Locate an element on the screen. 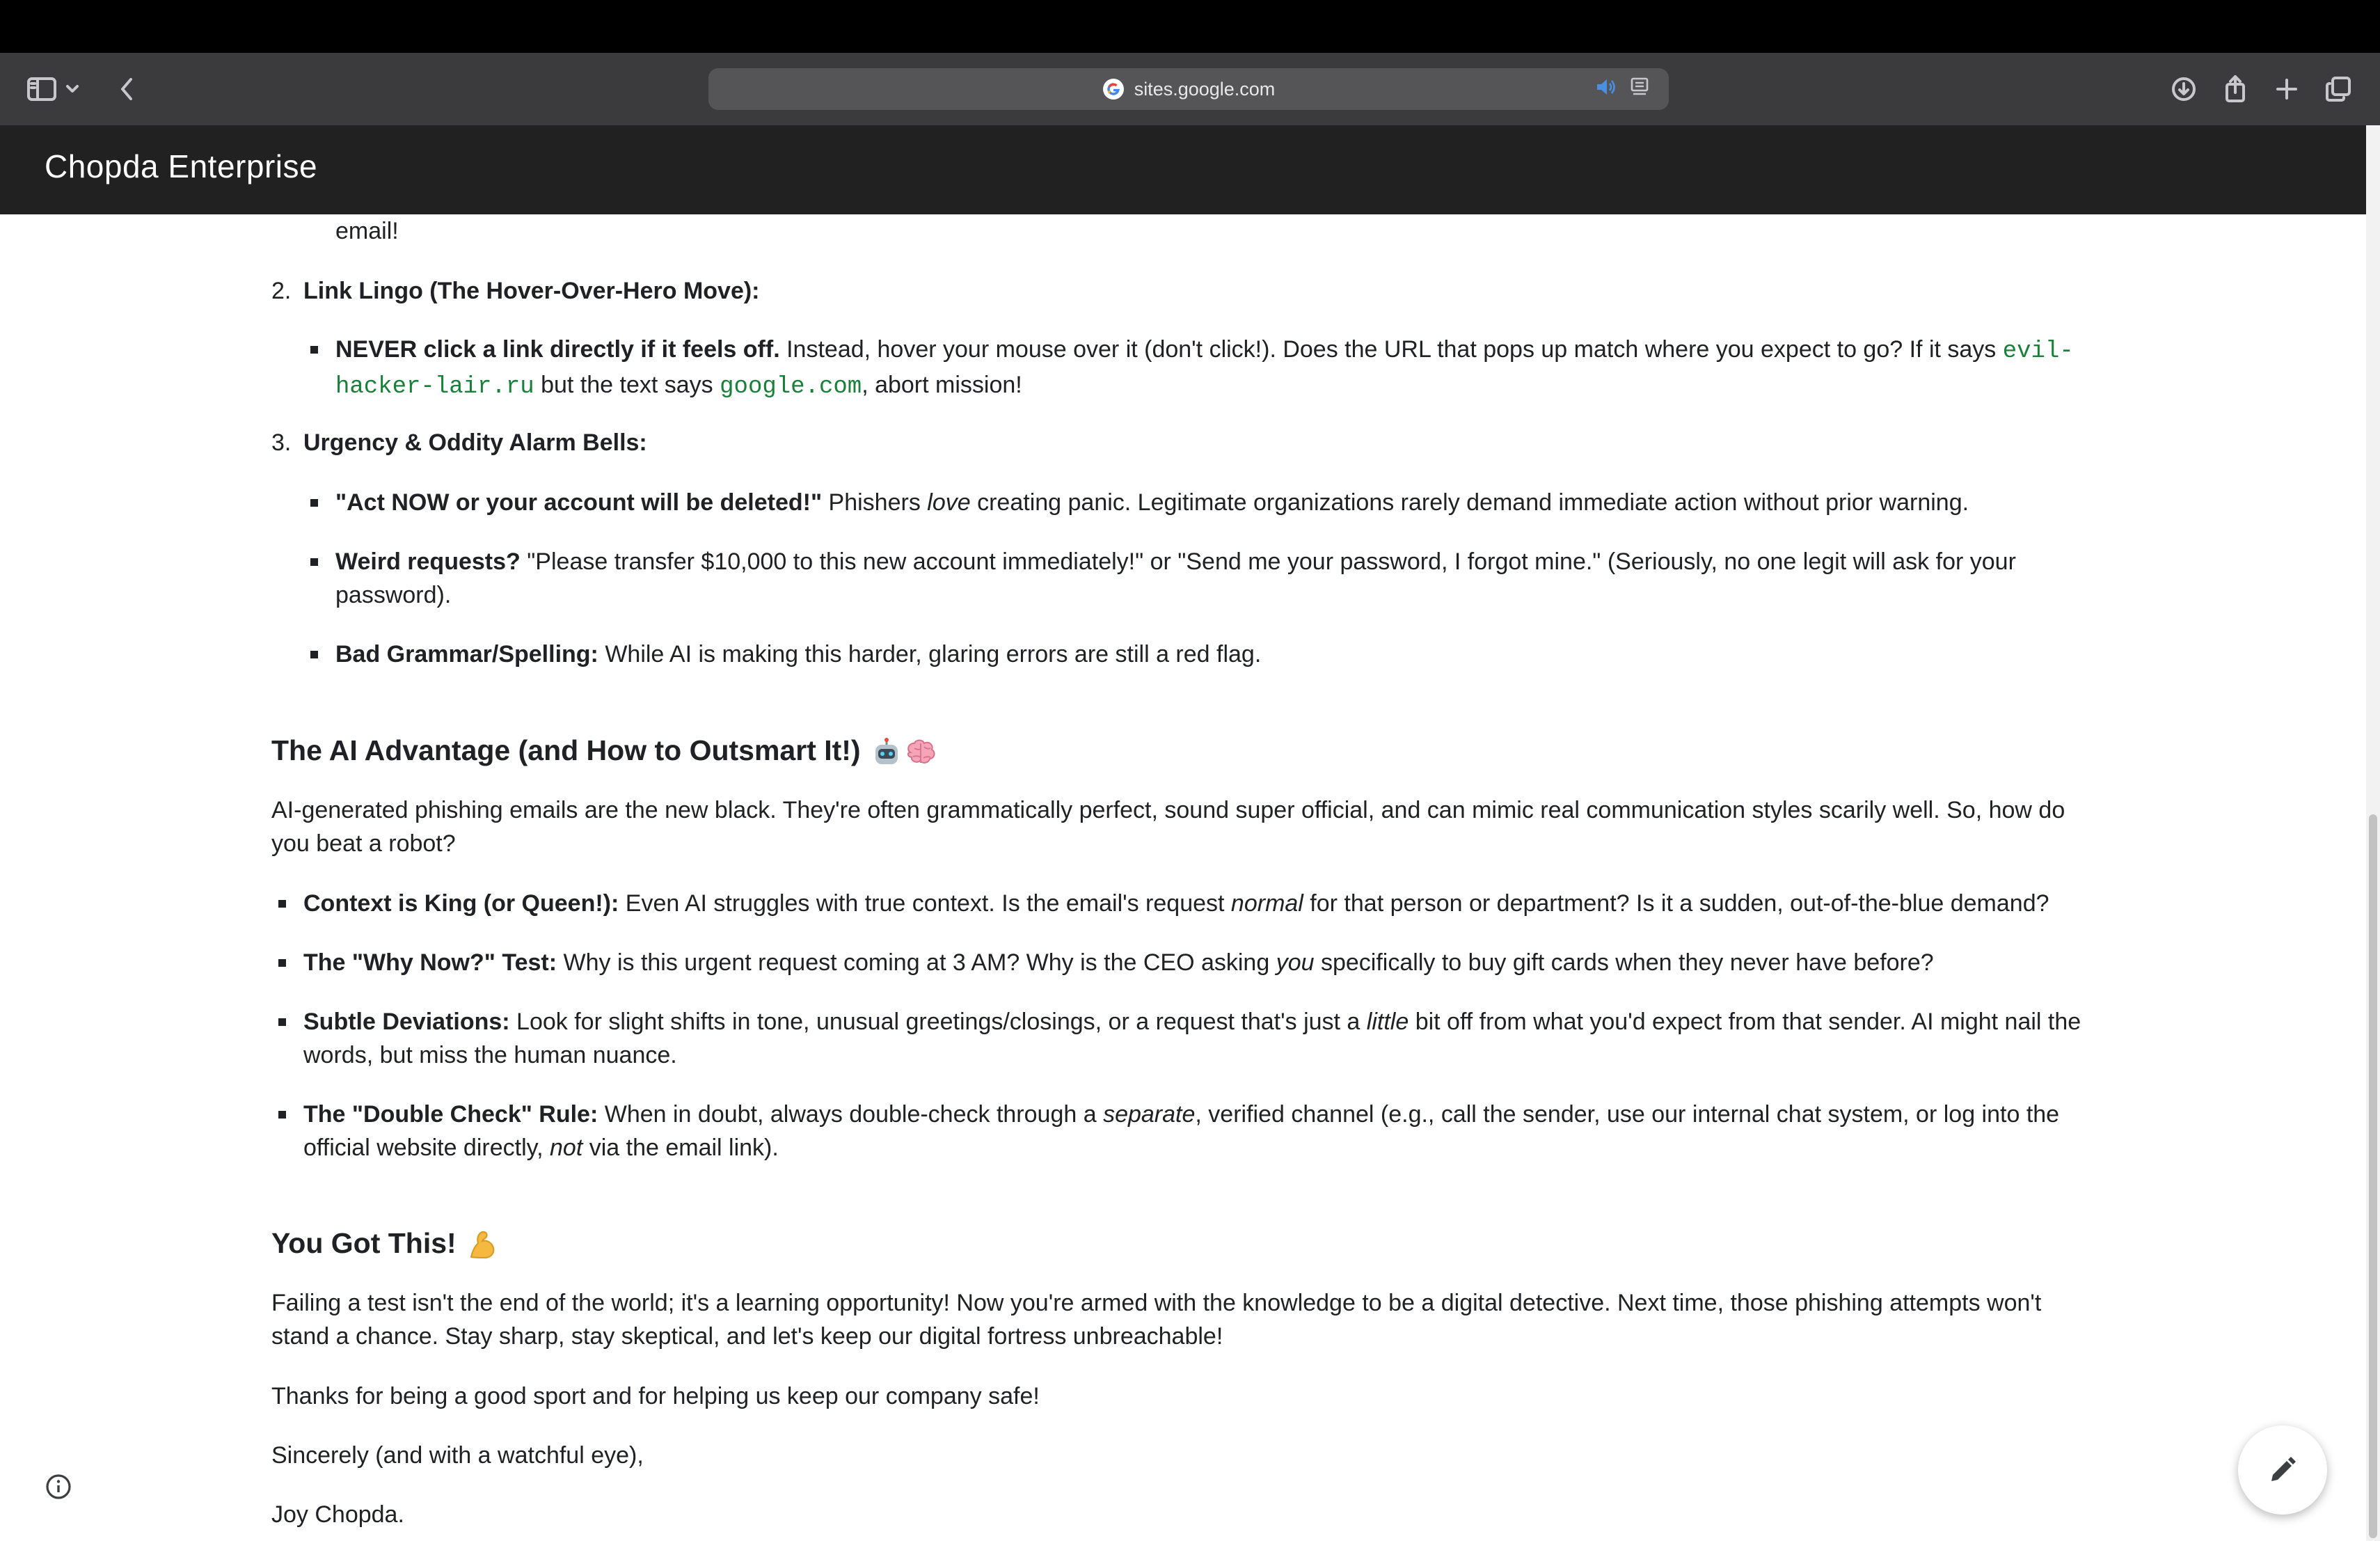  back-icon is located at coordinates (127, 89).